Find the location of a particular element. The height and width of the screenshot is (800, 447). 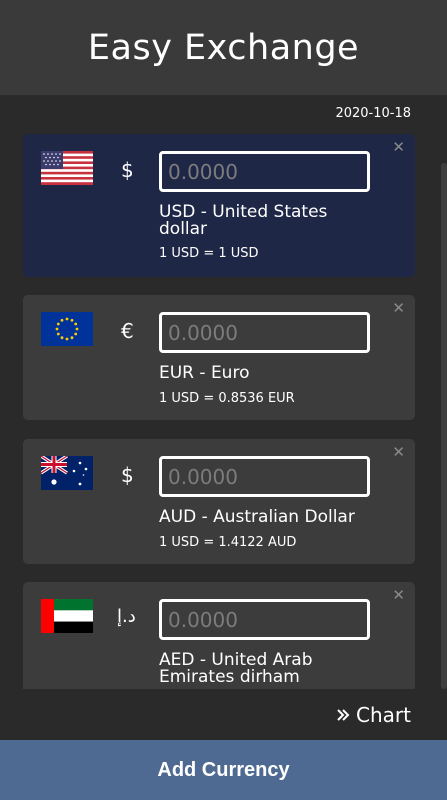

ae-flag-icon is located at coordinates (67, 616).